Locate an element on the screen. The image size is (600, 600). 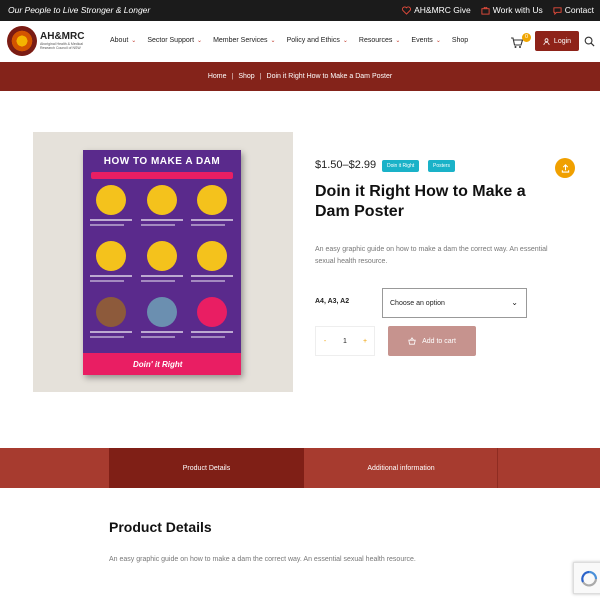
nav-sector-support-label: Sector Support is located at coordinates (171, 40).